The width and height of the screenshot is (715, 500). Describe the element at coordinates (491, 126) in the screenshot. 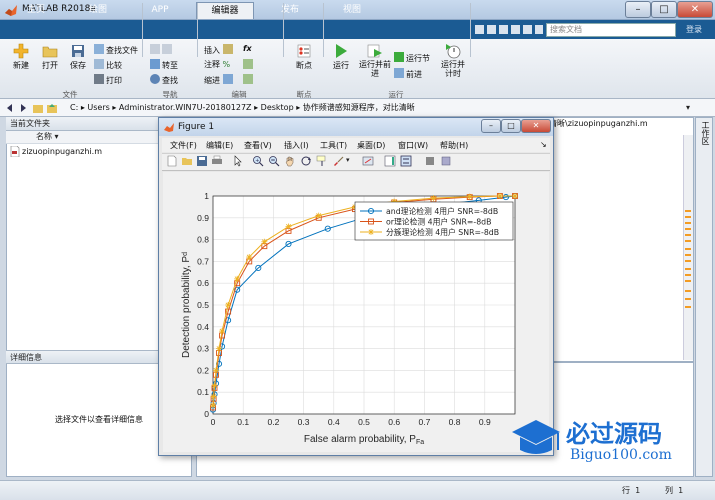

I see `figure-minimize-button: –` at that location.